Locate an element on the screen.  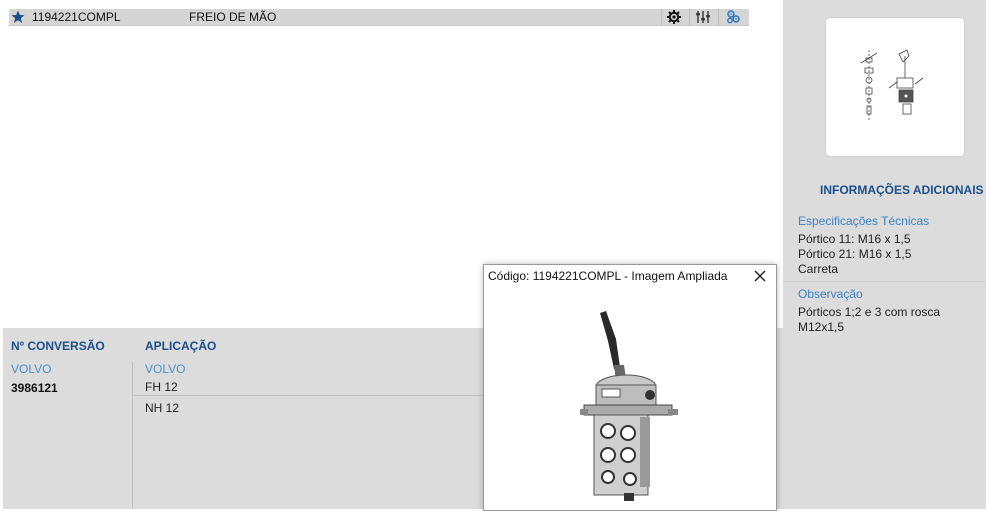
hand-brake-valve-image is located at coordinates (629, 406).